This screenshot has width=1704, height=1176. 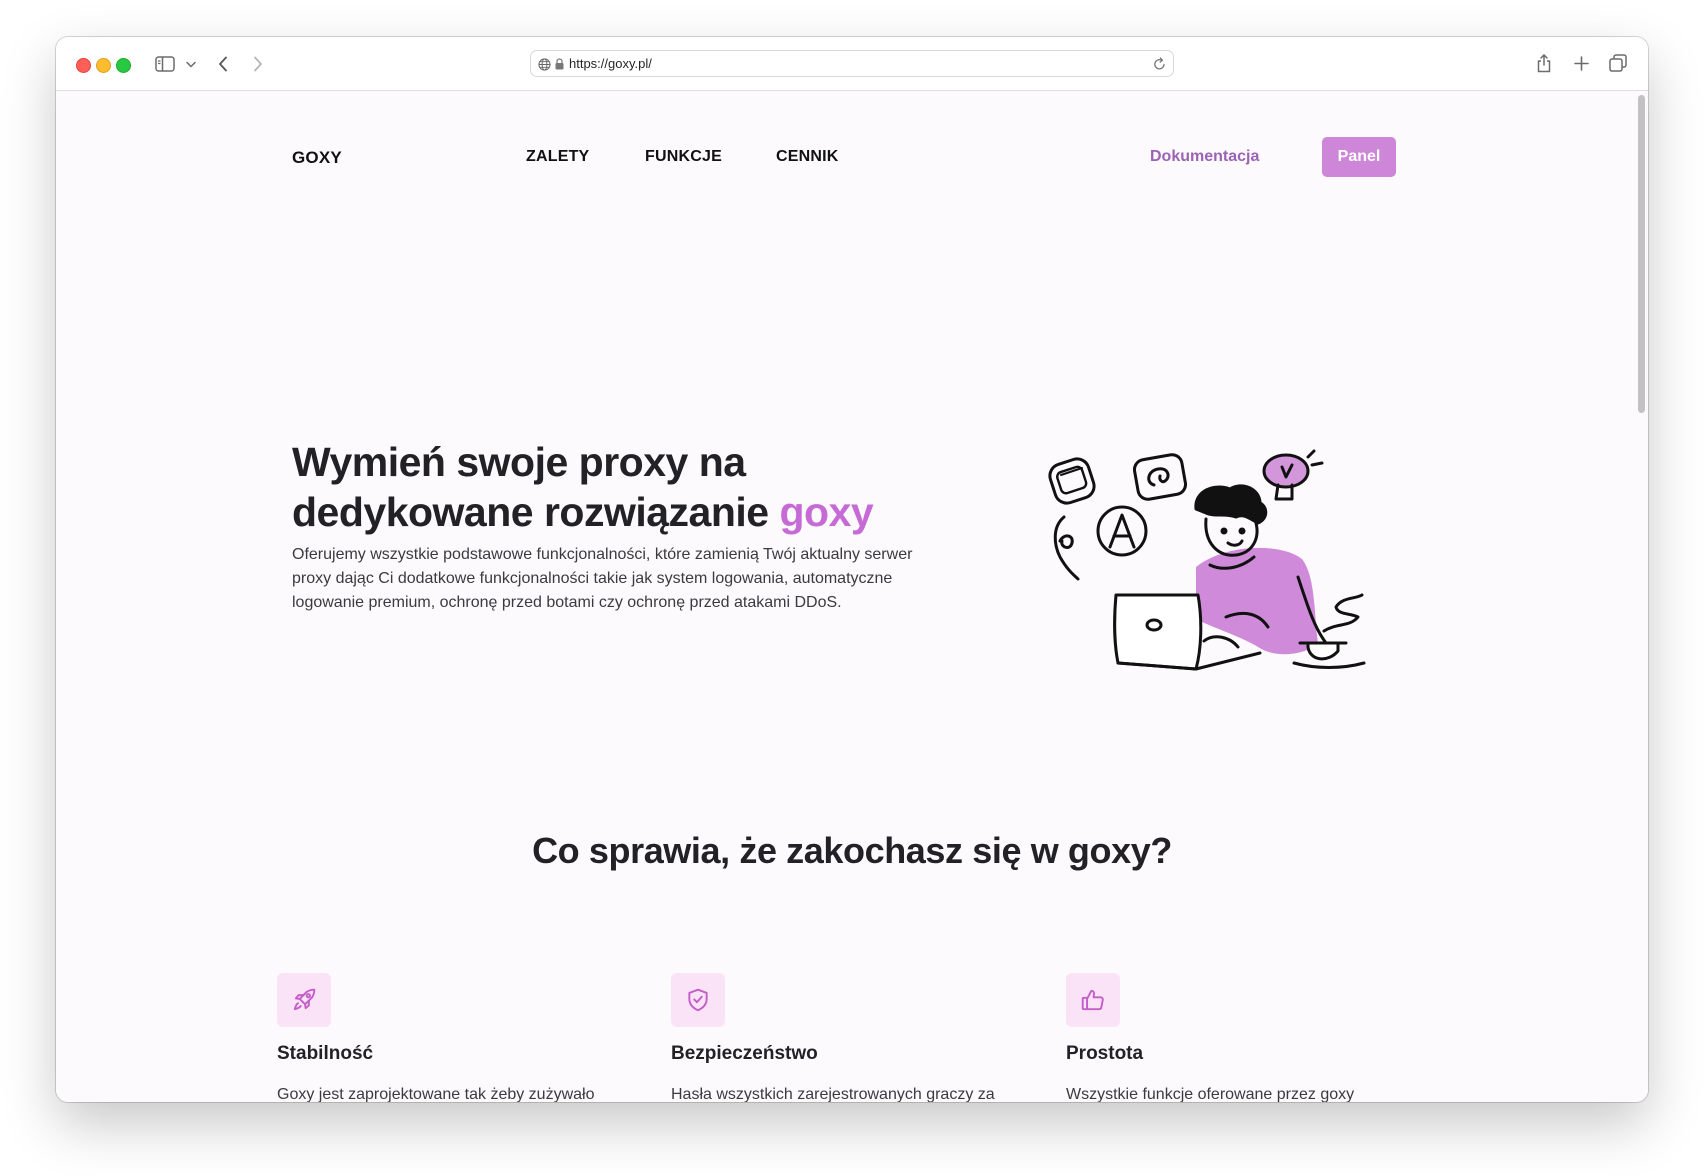 I want to click on reload-icon, so click(x=1159, y=64).